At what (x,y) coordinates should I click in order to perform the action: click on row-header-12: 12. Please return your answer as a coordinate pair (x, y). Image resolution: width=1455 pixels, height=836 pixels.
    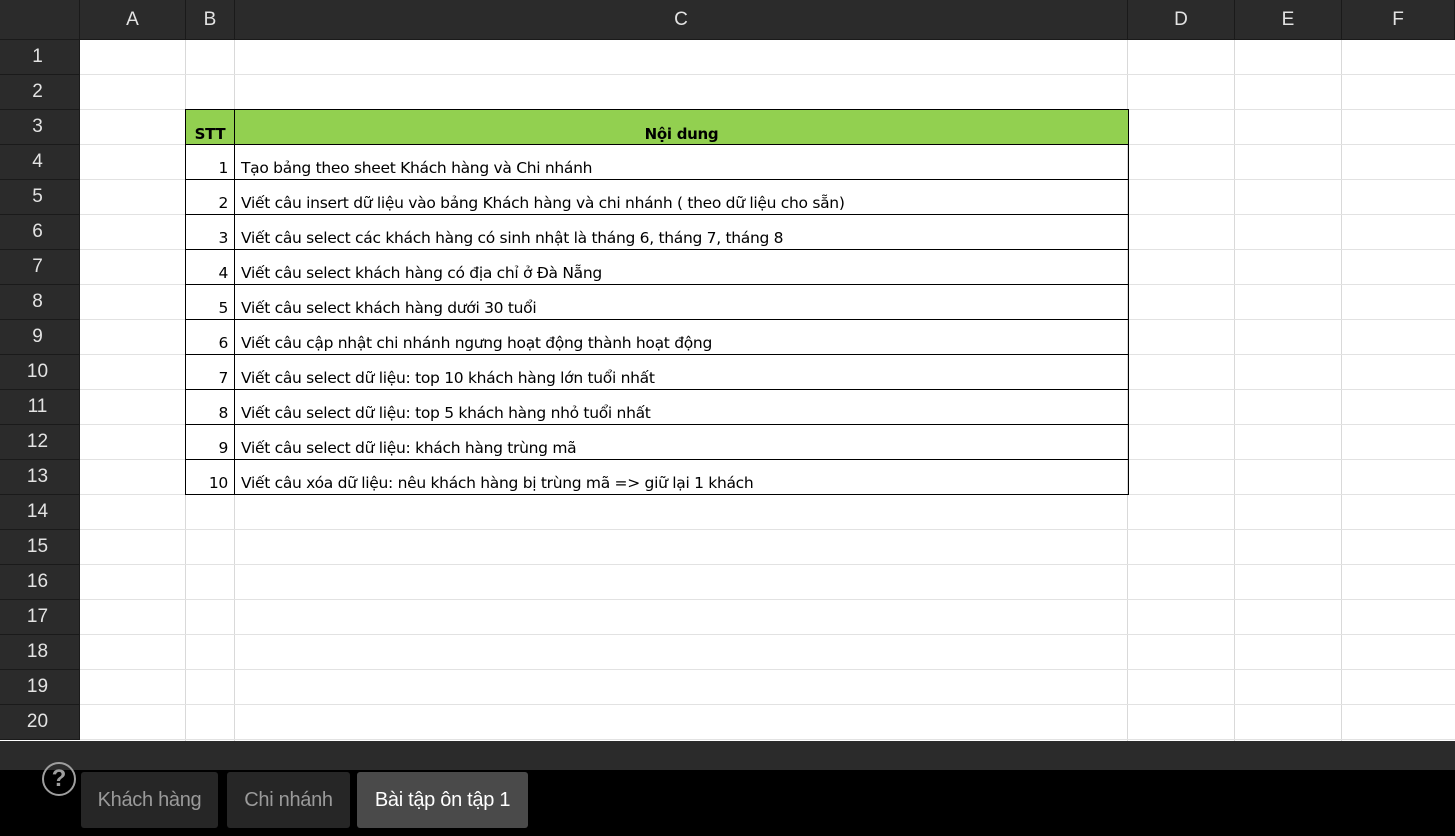
    Looking at the image, I should click on (40, 442).